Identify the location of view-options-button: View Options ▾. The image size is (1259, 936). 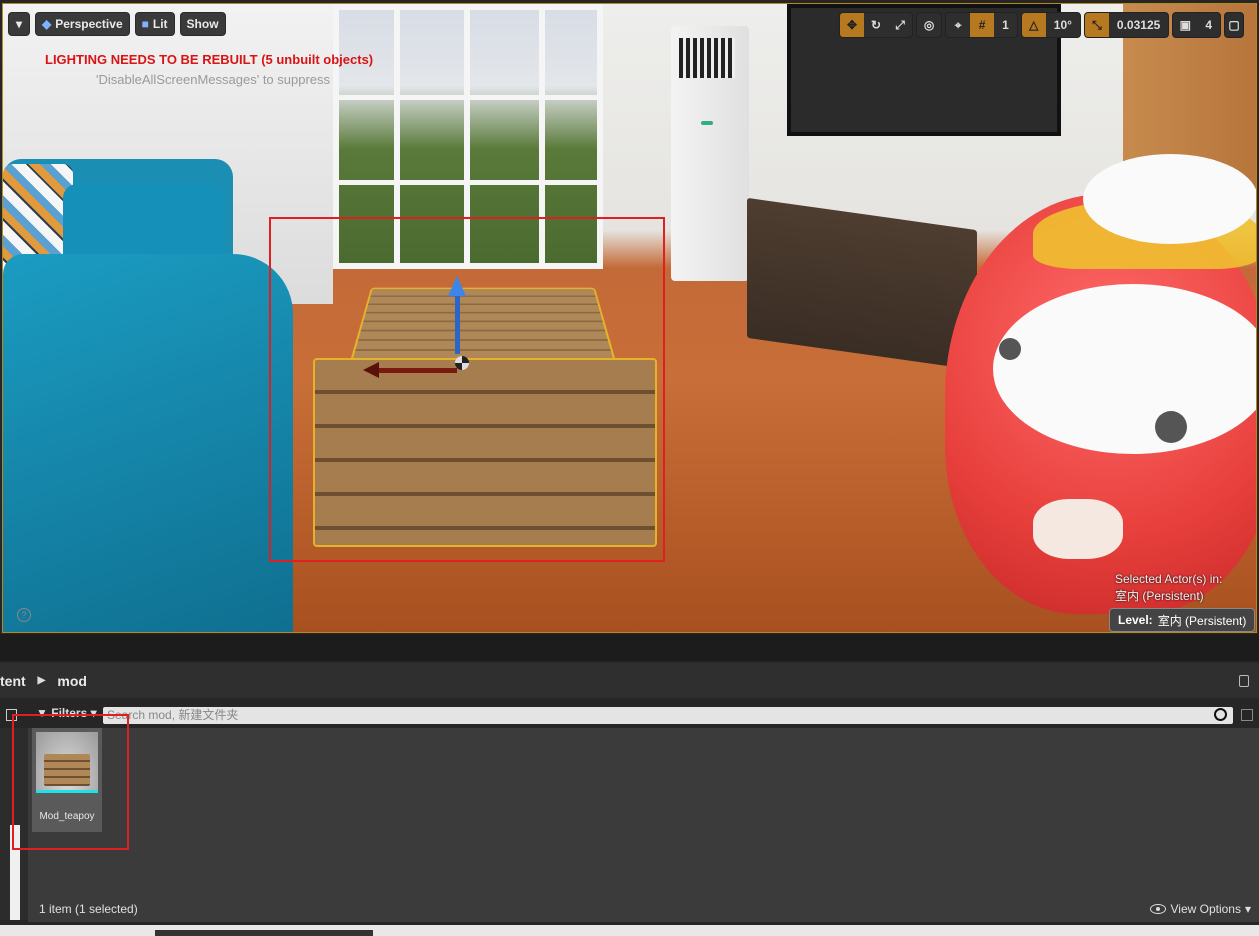
(1200, 909).